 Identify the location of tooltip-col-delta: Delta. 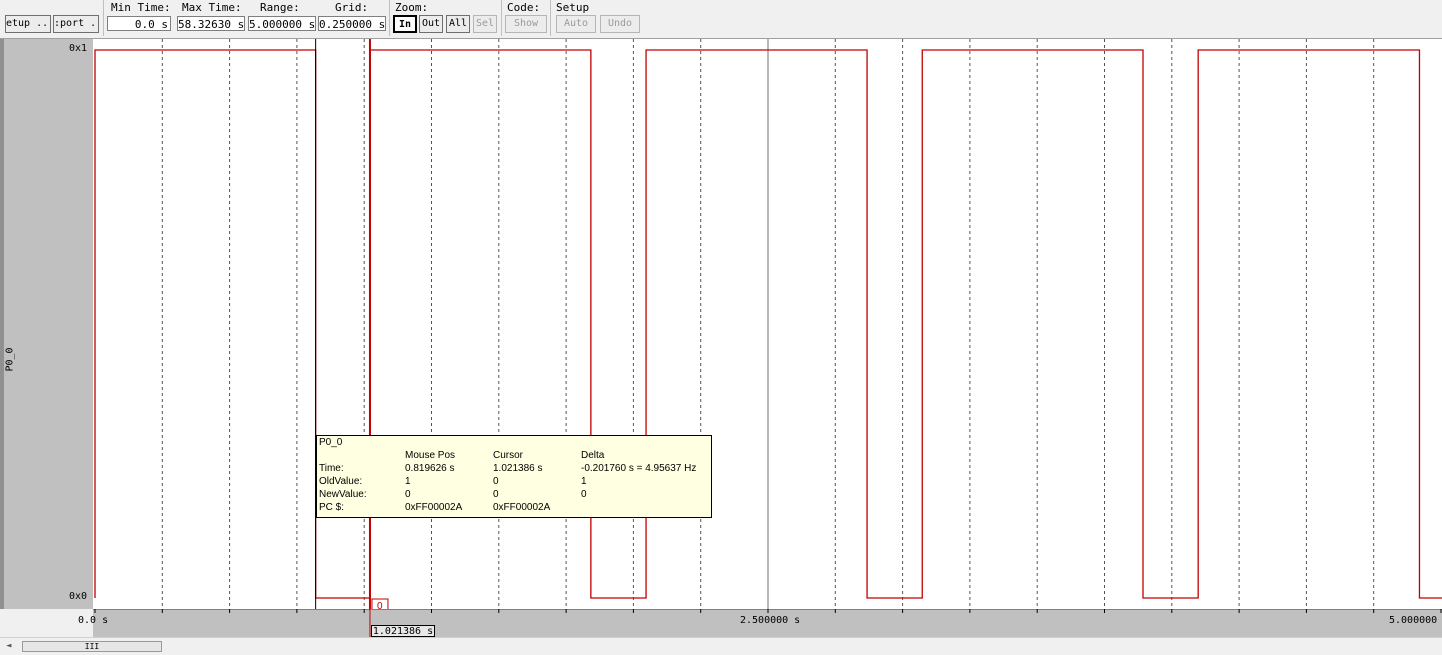
(593, 455).